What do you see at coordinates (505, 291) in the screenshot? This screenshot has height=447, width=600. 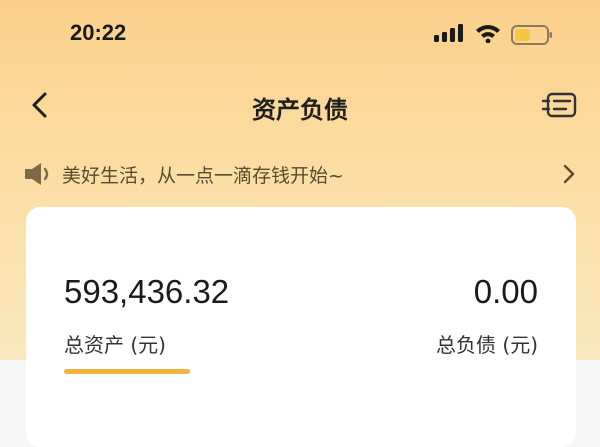 I see `total-debt-value: 0.00` at bounding box center [505, 291].